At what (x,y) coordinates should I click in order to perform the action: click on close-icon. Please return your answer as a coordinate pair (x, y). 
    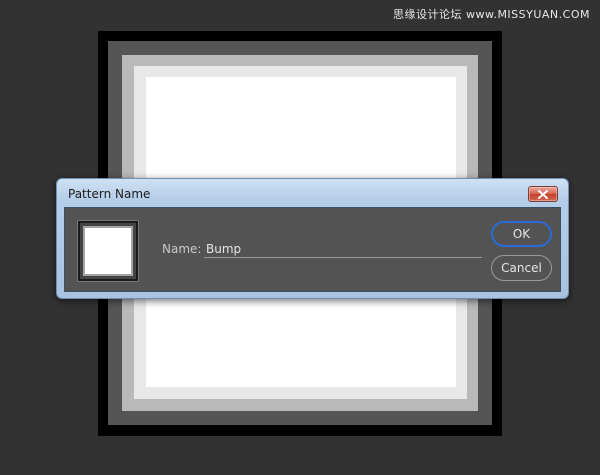
    Looking at the image, I should click on (543, 194).